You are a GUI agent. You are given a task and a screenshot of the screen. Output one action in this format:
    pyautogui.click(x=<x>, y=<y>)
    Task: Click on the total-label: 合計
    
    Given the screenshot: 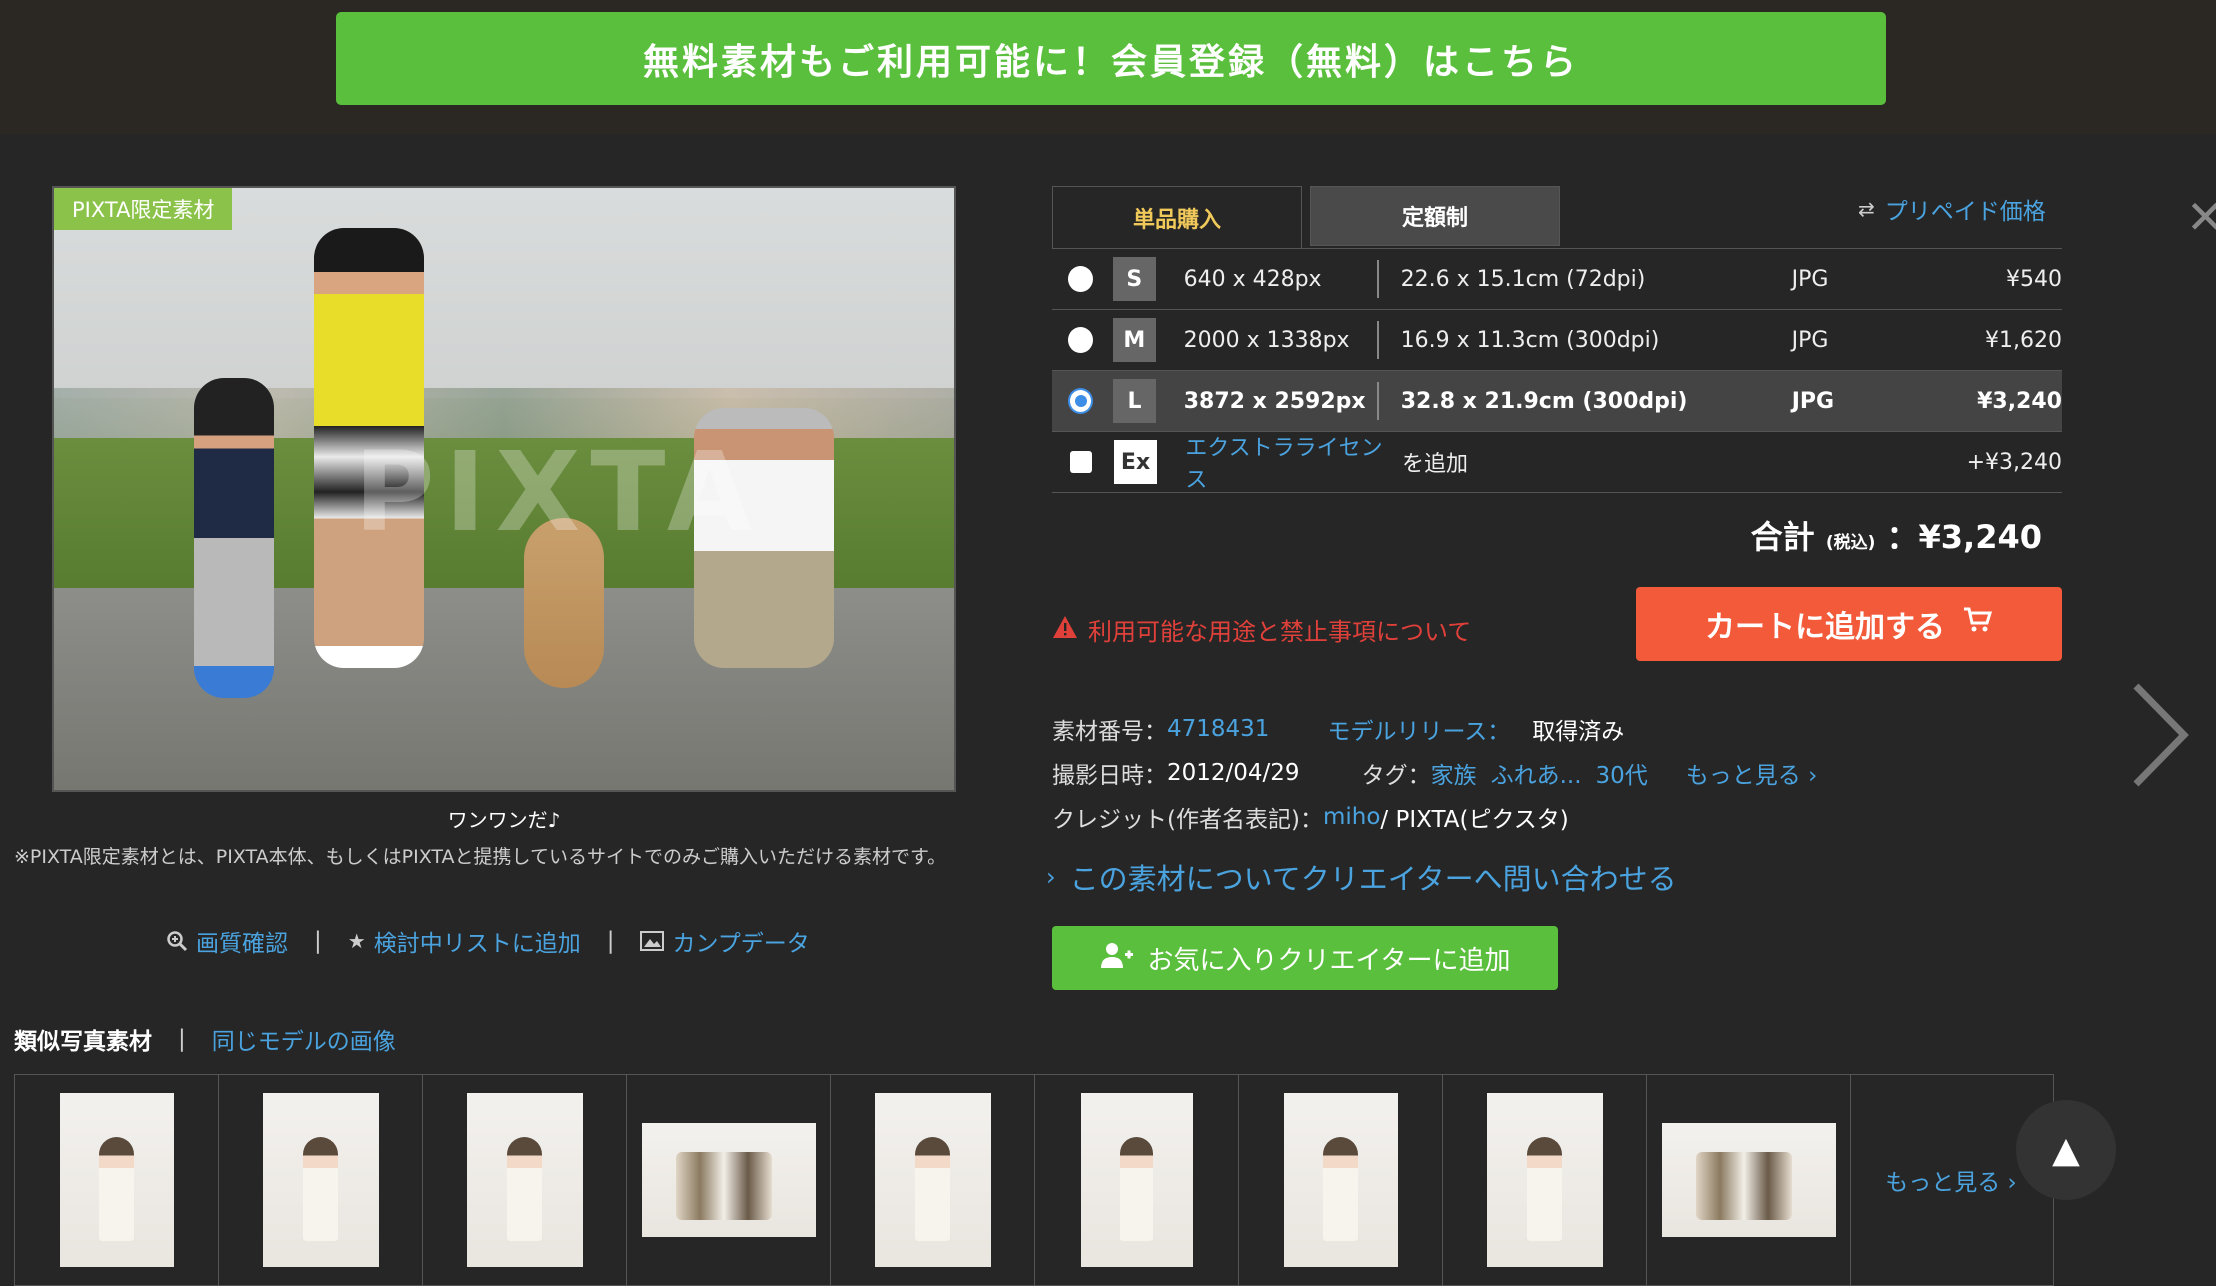 What is the action you would take?
    pyautogui.click(x=1782, y=537)
    